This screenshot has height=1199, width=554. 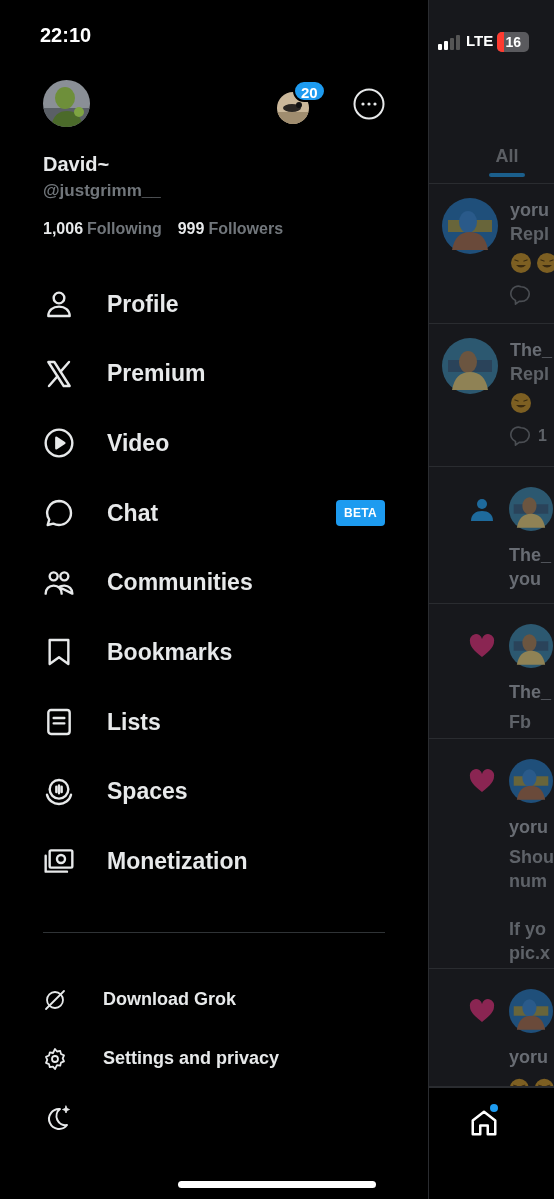 I want to click on reply-count: 1, so click(x=542, y=436).